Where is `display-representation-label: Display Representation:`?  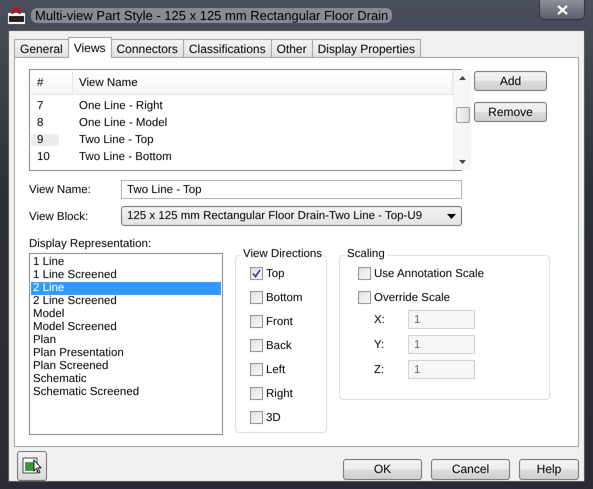
display-representation-label: Display Representation: is located at coordinates (90, 244).